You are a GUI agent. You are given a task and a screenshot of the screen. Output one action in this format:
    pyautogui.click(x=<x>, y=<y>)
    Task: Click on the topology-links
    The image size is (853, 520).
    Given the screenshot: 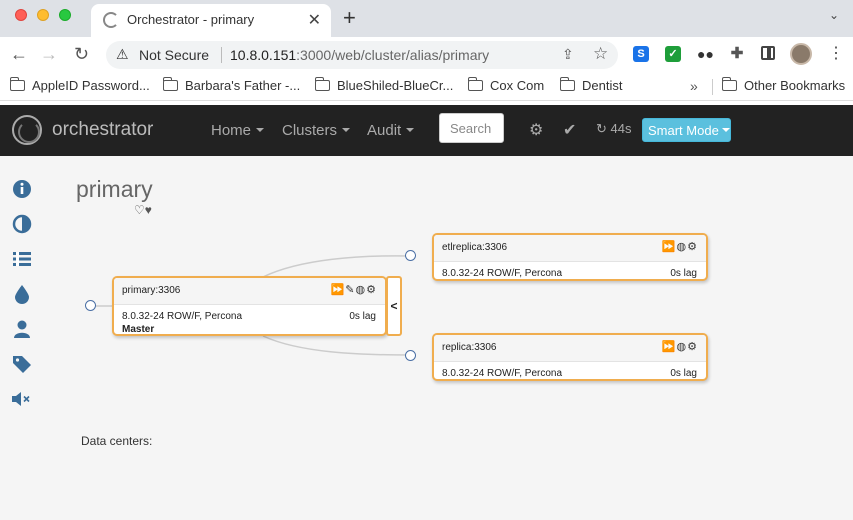 What is the action you would take?
    pyautogui.click(x=253, y=305)
    